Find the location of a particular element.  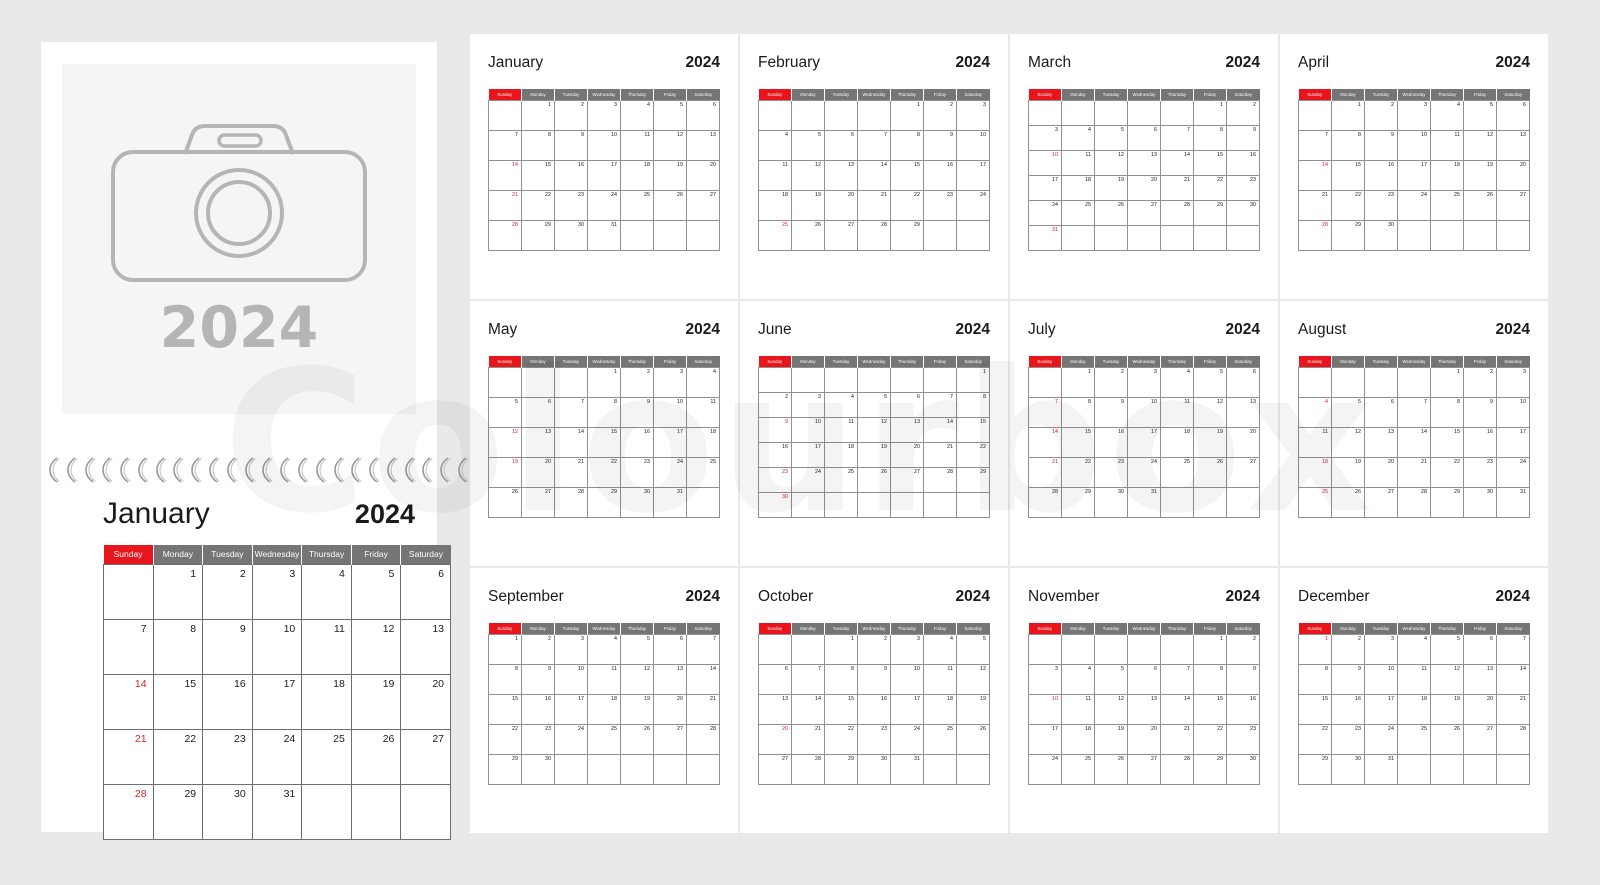

calendar-day-cell: 26 is located at coordinates (1210, 472).